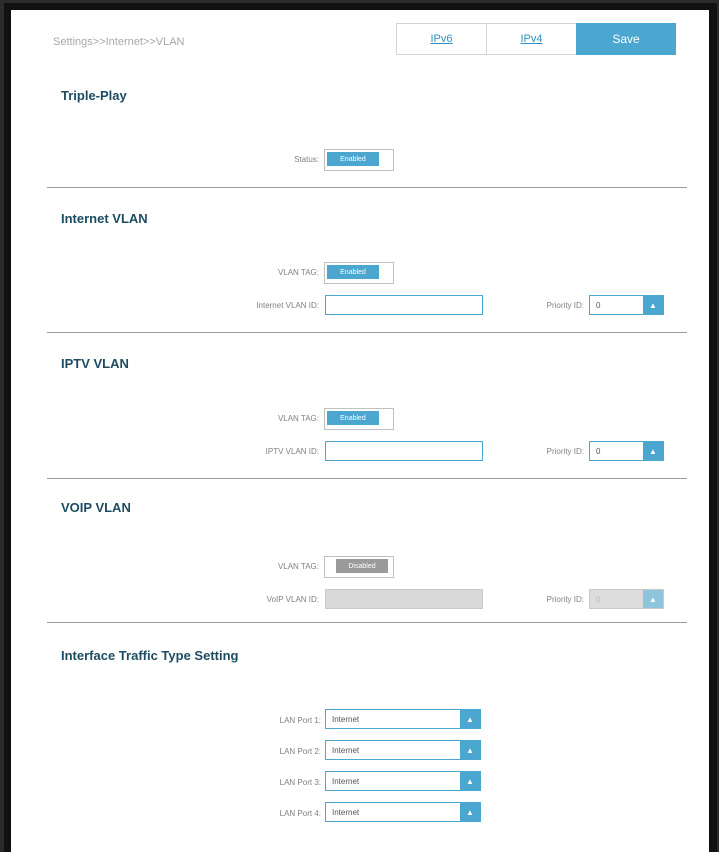 The image size is (719, 852). I want to click on internet-priority-select: 0 ▲, so click(626, 305).